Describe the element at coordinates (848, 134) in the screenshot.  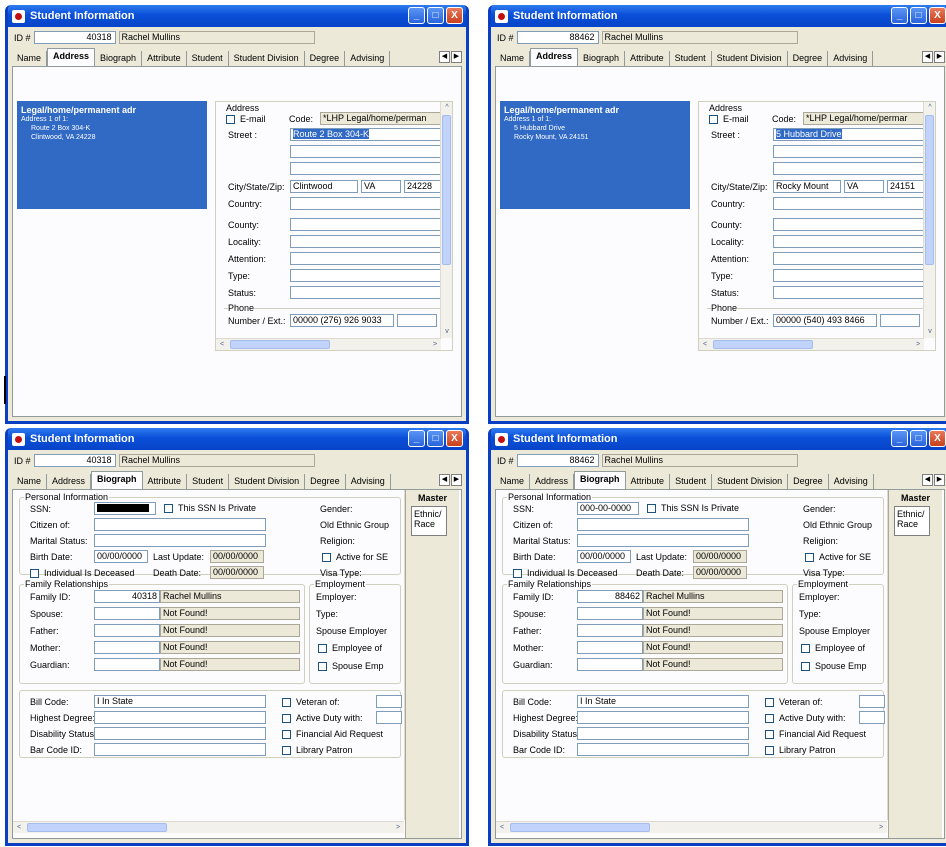
I see `street-field: 5 Hubbard Drive` at that location.